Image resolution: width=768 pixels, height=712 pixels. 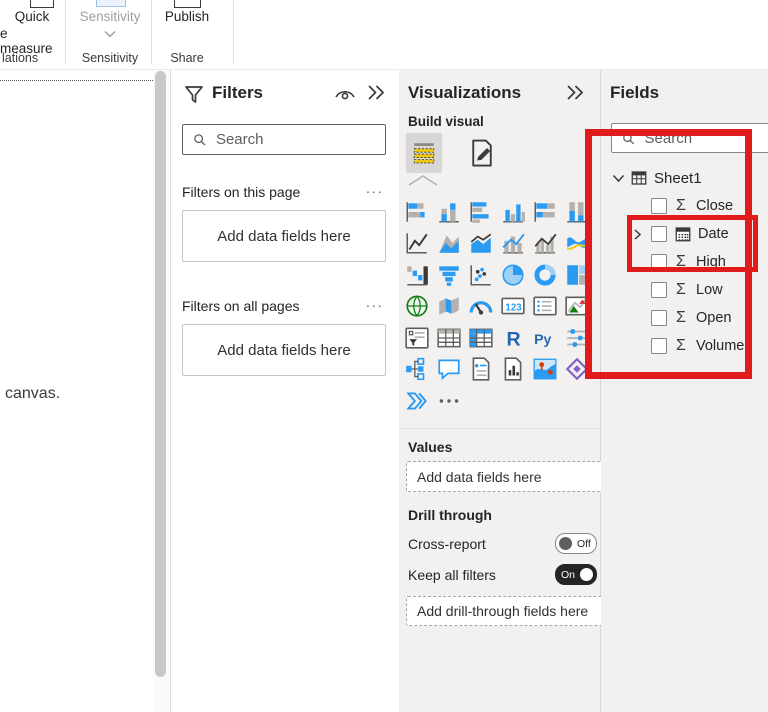 I want to click on chevron-down-icon, so click(x=618, y=178).